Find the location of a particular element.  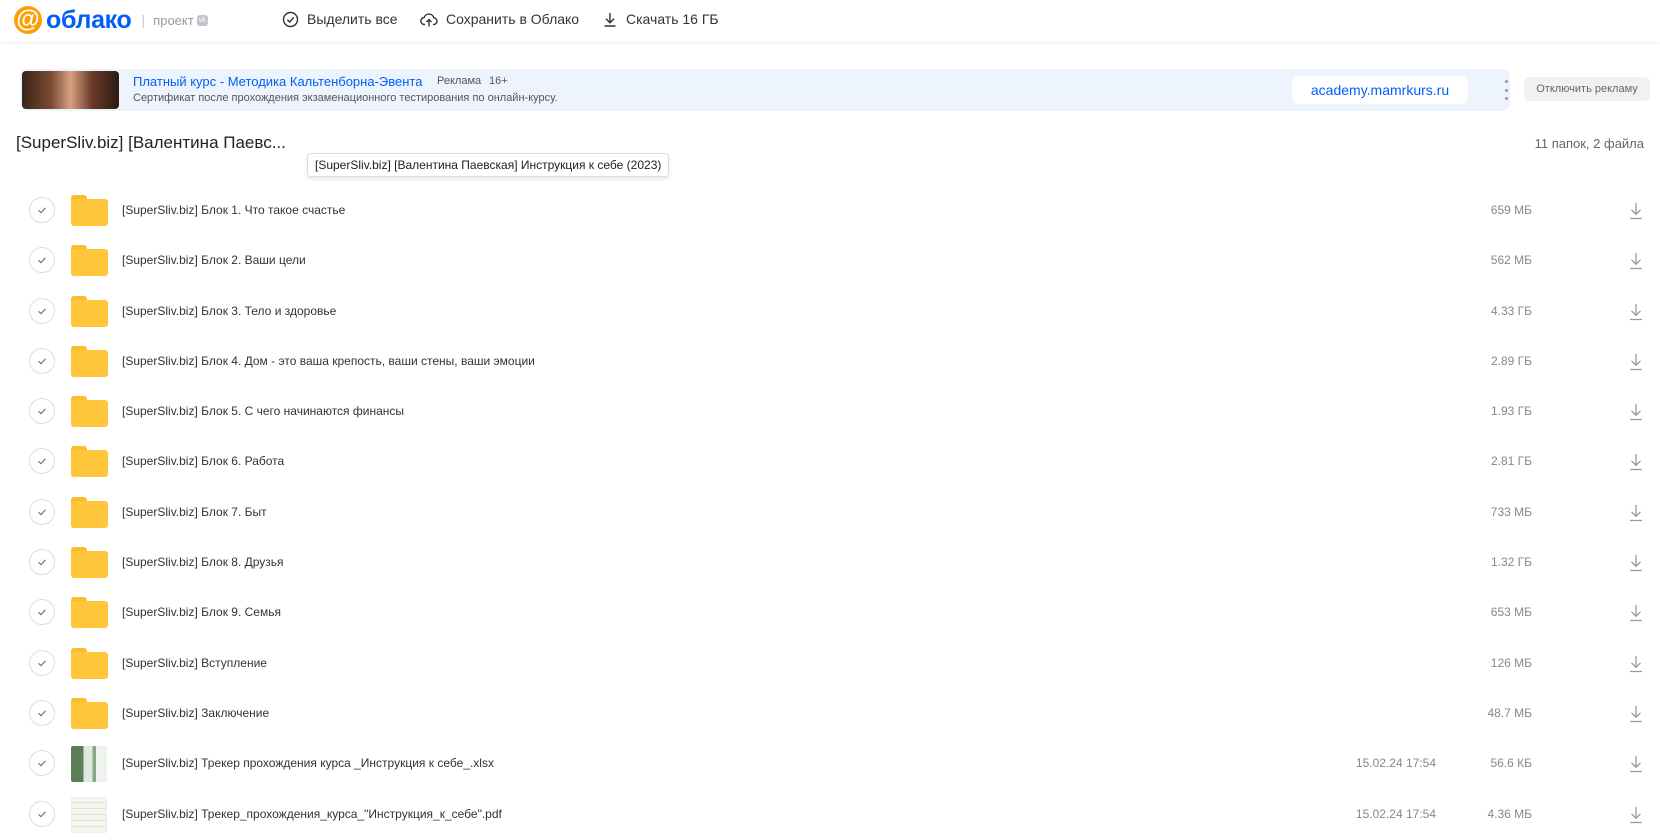

item-name: [SuperSliv.biz] Блок 8. Друзья is located at coordinates (203, 562).